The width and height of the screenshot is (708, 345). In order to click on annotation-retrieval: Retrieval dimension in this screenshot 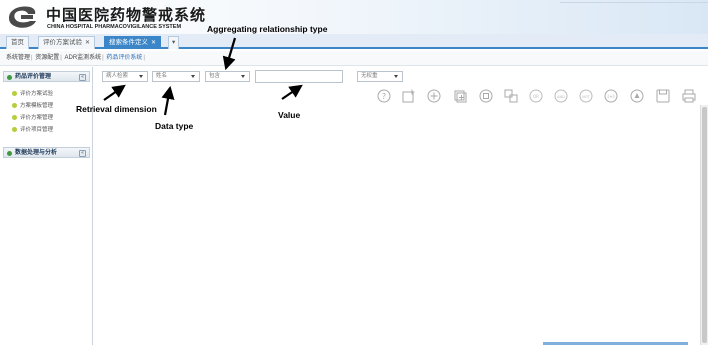, I will do `click(116, 109)`.